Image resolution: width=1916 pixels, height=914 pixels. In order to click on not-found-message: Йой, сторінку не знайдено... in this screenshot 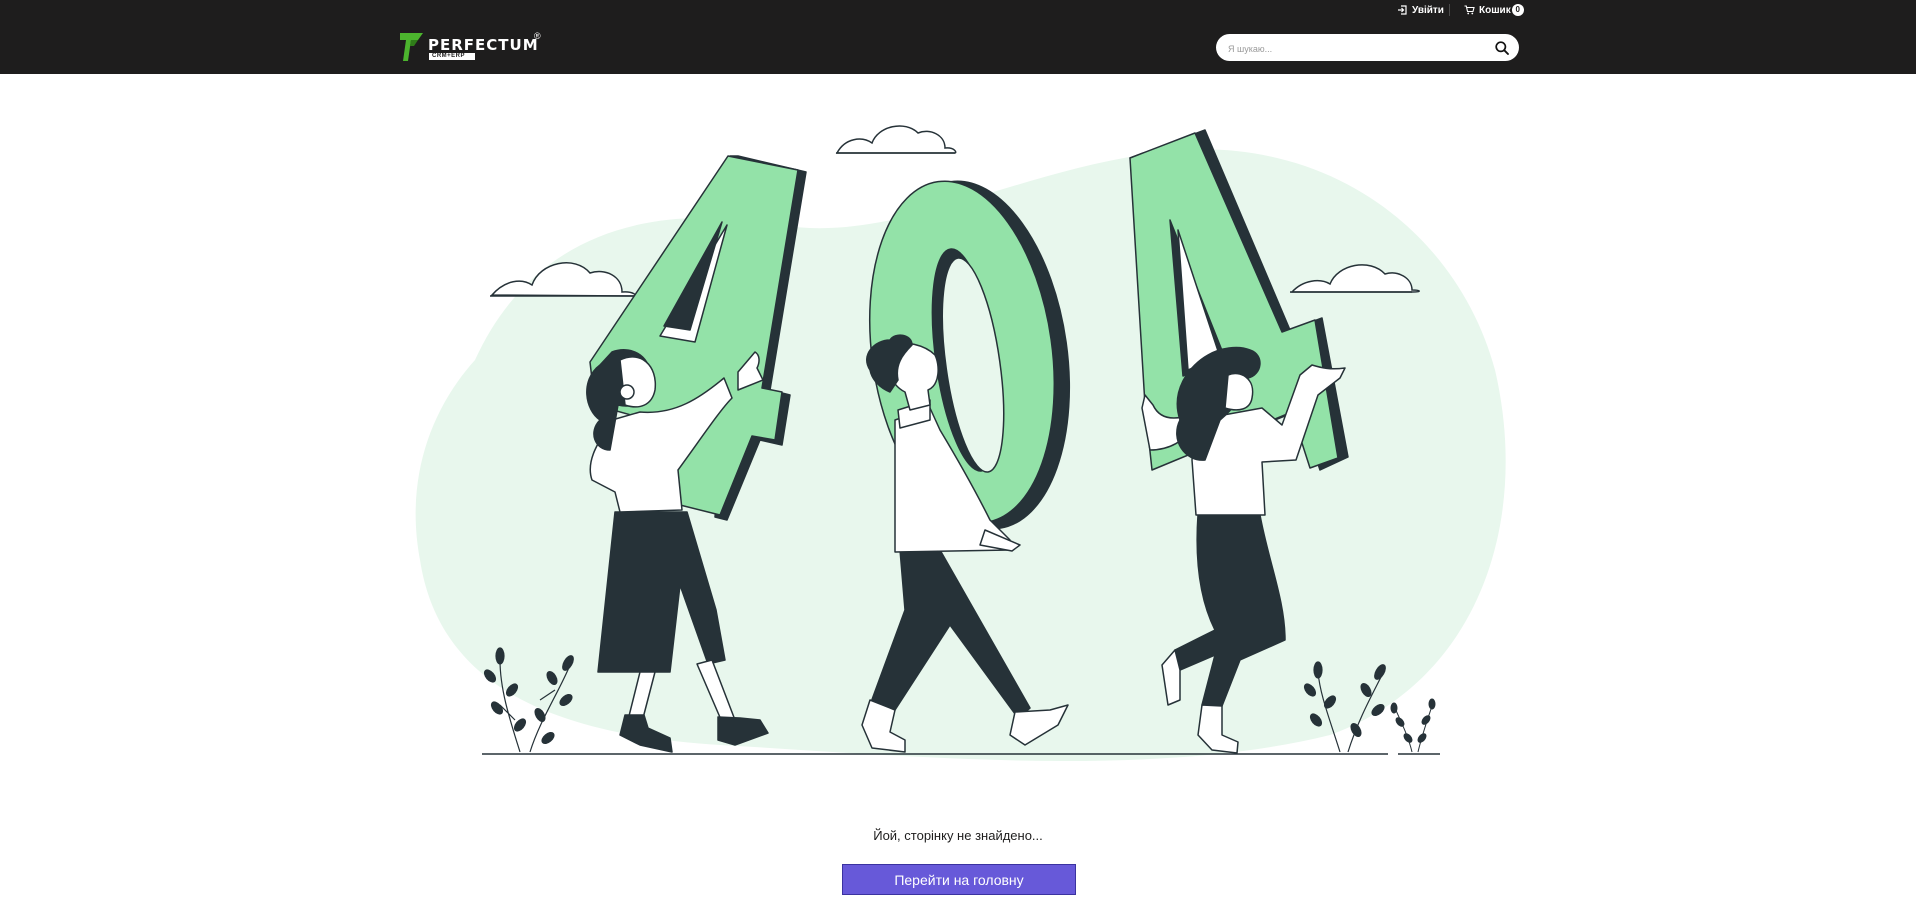, I will do `click(958, 835)`.